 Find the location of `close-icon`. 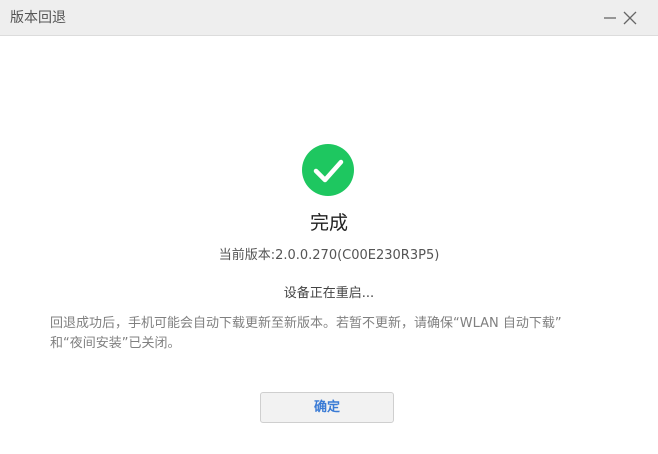

close-icon is located at coordinates (630, 18).